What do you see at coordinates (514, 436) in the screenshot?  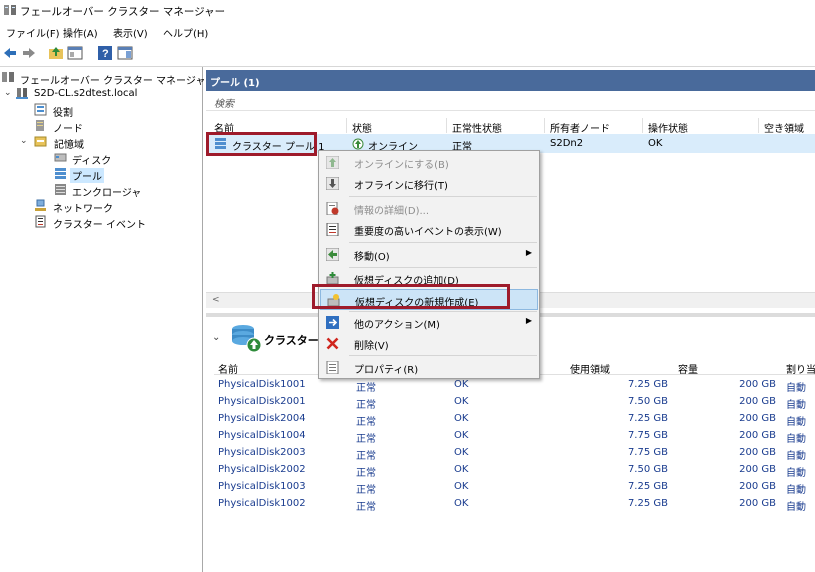 I see `disk-row: PhysicalDisk1004 正常 OK 7.75 GB 200 GB 自動` at bounding box center [514, 436].